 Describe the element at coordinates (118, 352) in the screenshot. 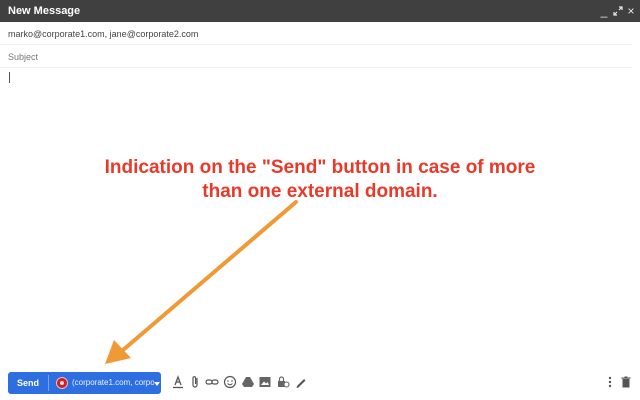

I see `arrow-head` at that location.